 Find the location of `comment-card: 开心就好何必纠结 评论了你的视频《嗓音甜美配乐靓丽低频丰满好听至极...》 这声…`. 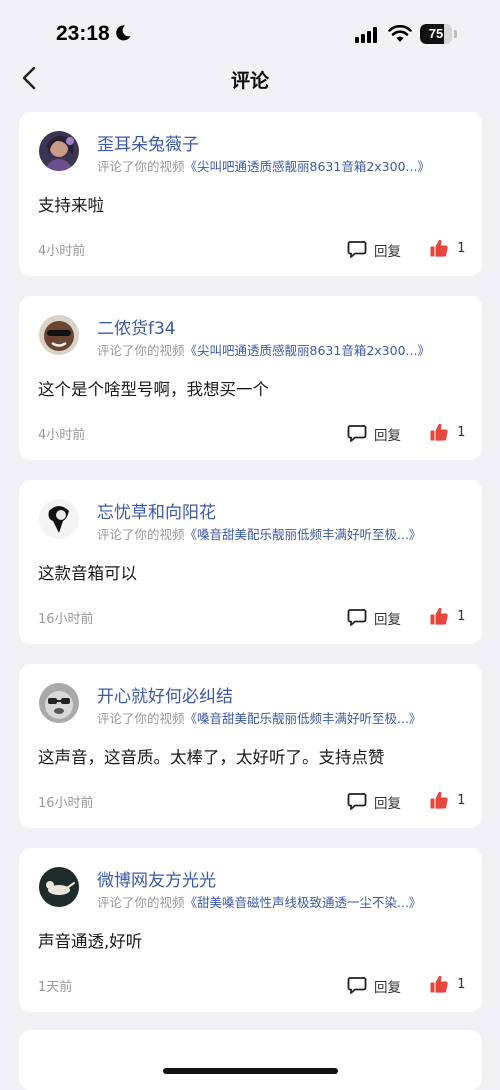

comment-card: 开心就好何必纠结 评论了你的视频《嗓音甜美配乐靓丽低频丰满好听至极...》 这声… is located at coordinates (250, 746).